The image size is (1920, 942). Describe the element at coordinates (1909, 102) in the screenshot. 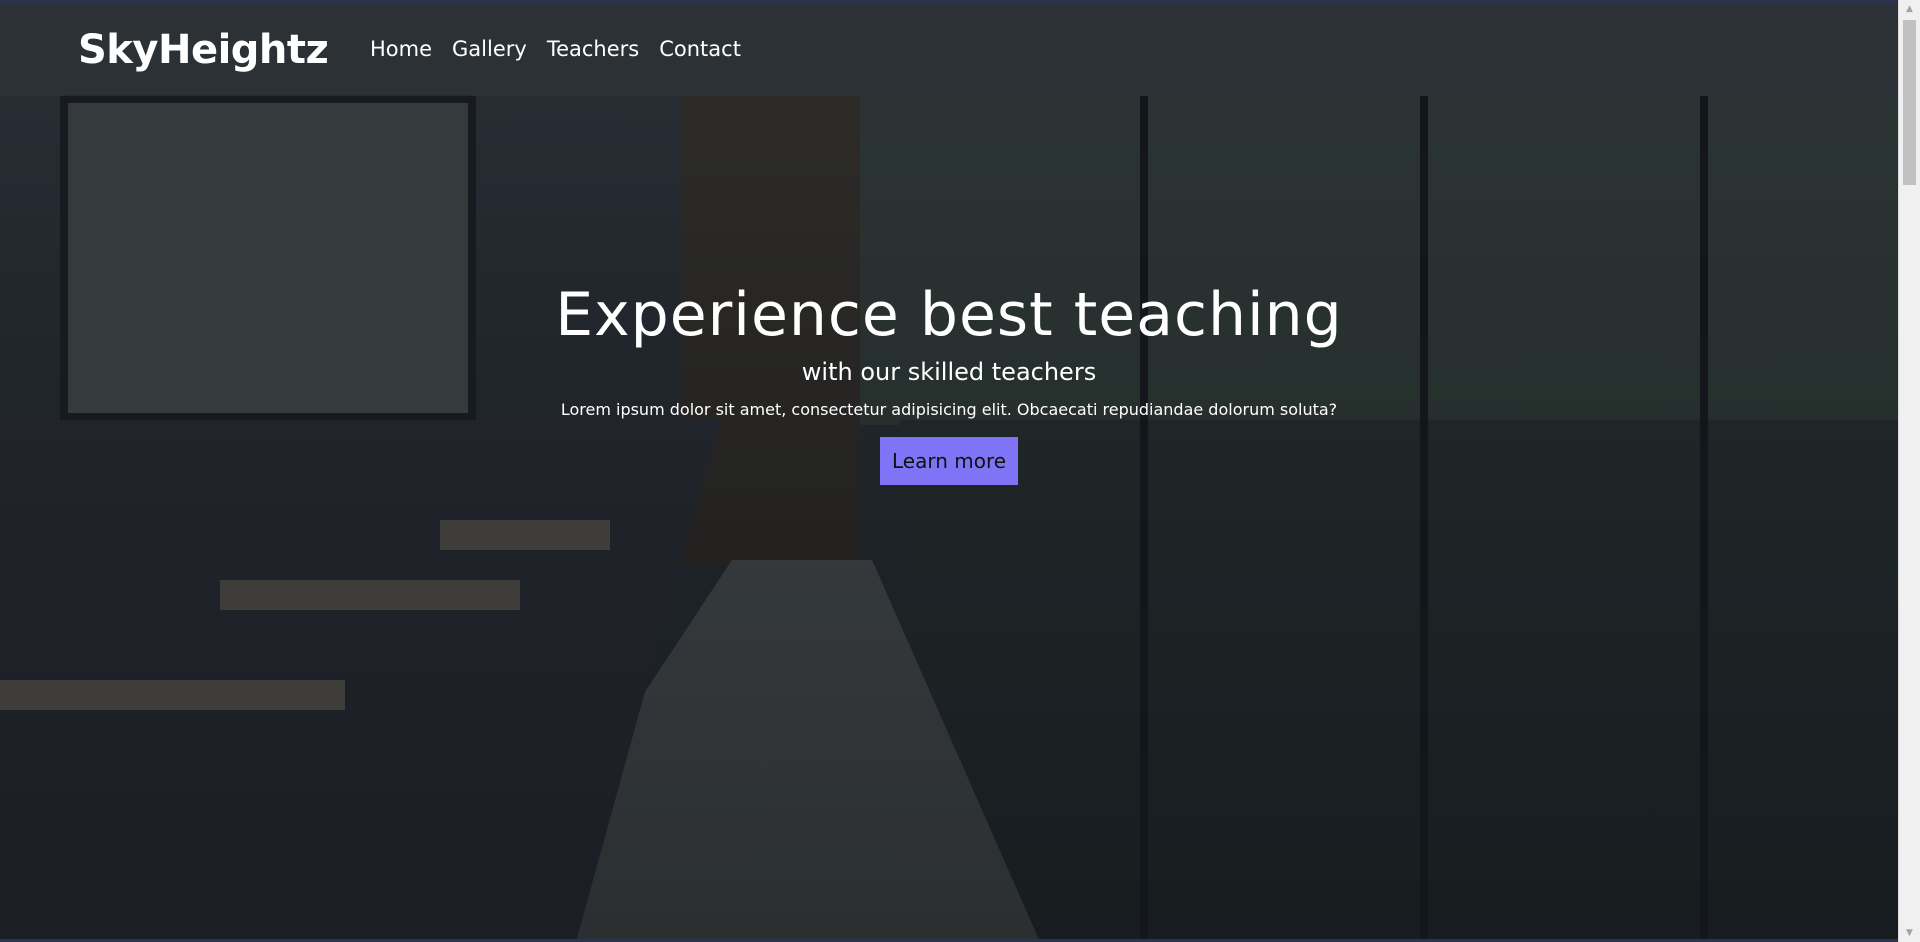

I see `scrollbar-thumb` at that location.